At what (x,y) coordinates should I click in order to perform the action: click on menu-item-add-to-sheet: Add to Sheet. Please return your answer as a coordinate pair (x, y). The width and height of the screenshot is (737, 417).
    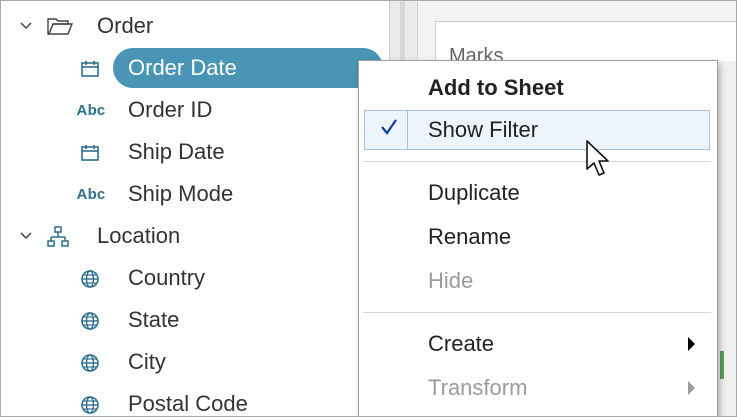
    Looking at the image, I should click on (538, 88).